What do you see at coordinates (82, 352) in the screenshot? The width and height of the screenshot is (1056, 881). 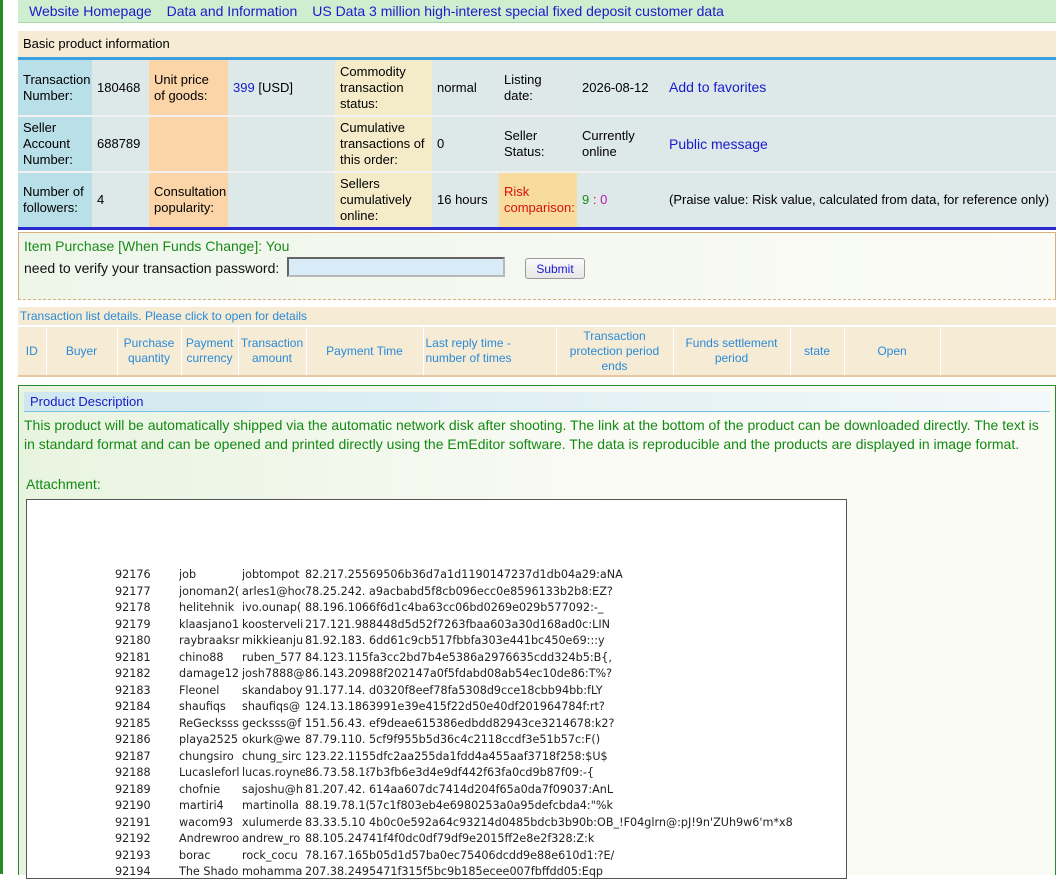 I see `col-buyer: Buyer` at bounding box center [82, 352].